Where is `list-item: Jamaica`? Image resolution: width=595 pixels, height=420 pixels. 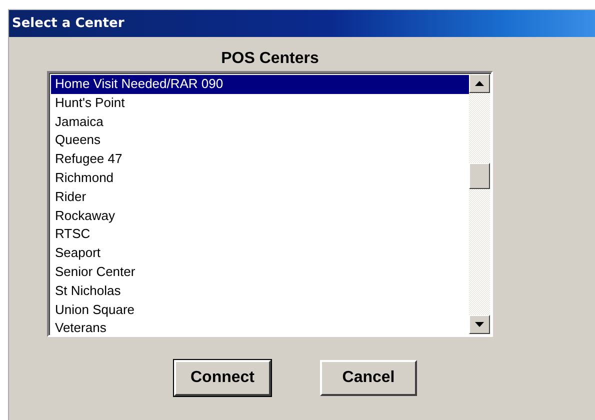
list-item: Jamaica is located at coordinates (260, 122).